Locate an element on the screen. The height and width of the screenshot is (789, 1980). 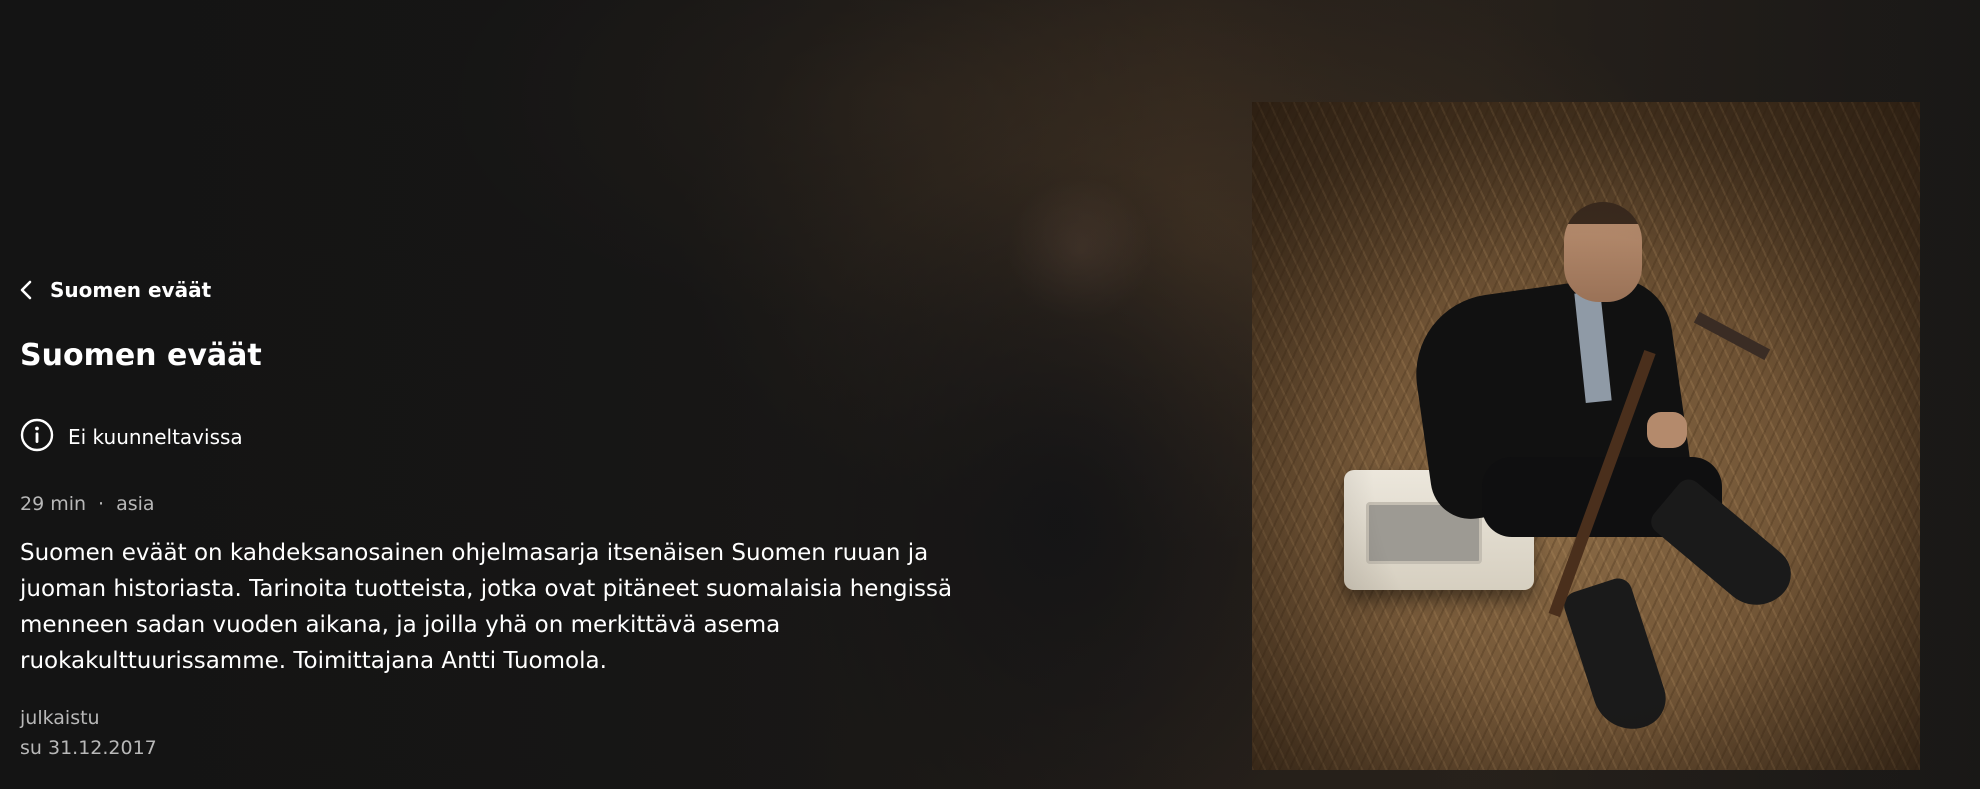
back-link-label: Suomen eväät is located at coordinates (131, 290).